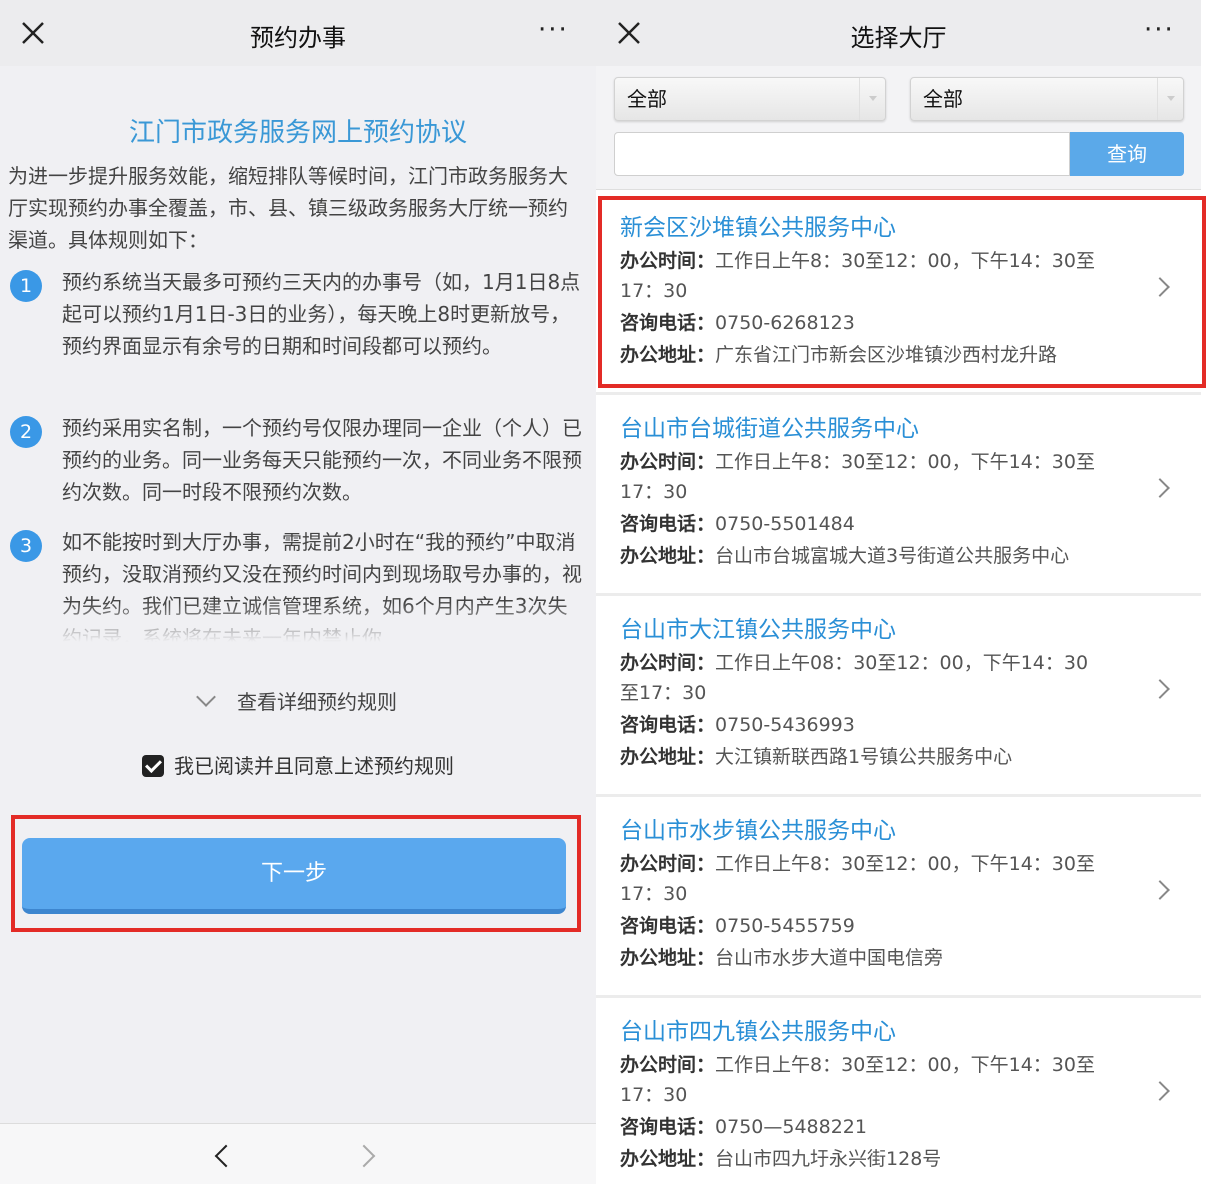 The width and height of the screenshot is (1211, 1184). What do you see at coordinates (902, 663) in the screenshot?
I see `hall-hours: 工作日上午08：30至12：00，下午14：30` at bounding box center [902, 663].